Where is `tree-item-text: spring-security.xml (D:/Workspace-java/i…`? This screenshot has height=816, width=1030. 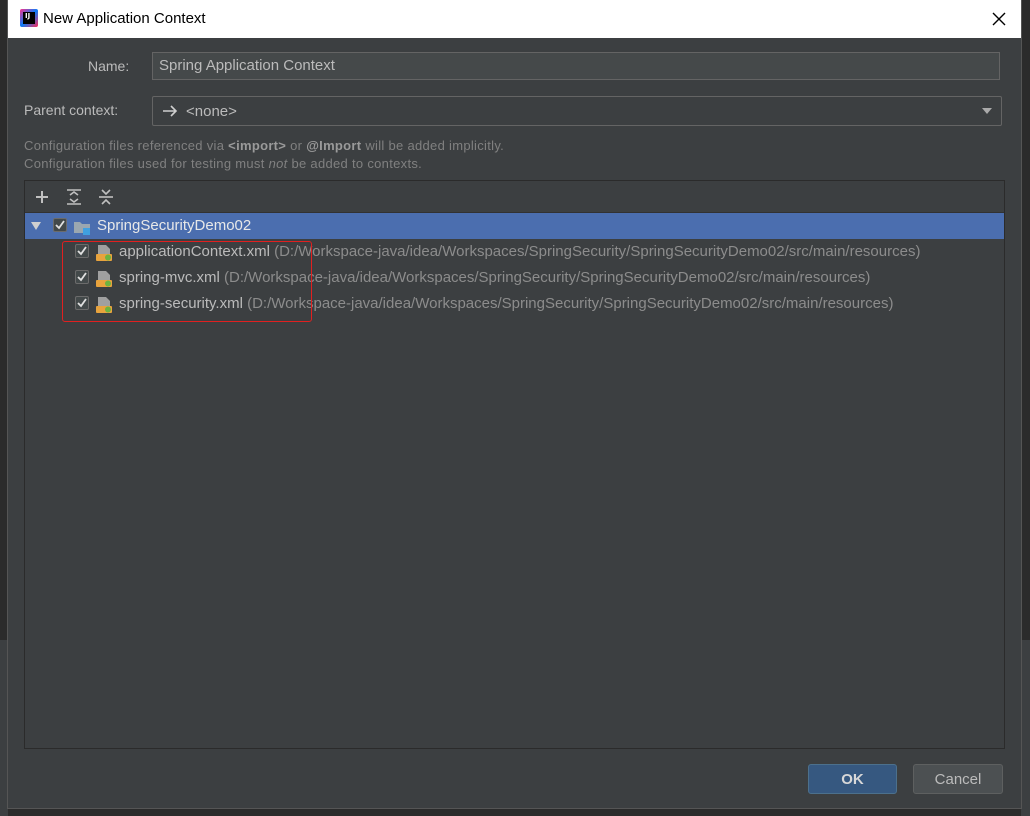 tree-item-text: spring-security.xml (D:/Workspace-java/i… is located at coordinates (506, 303).